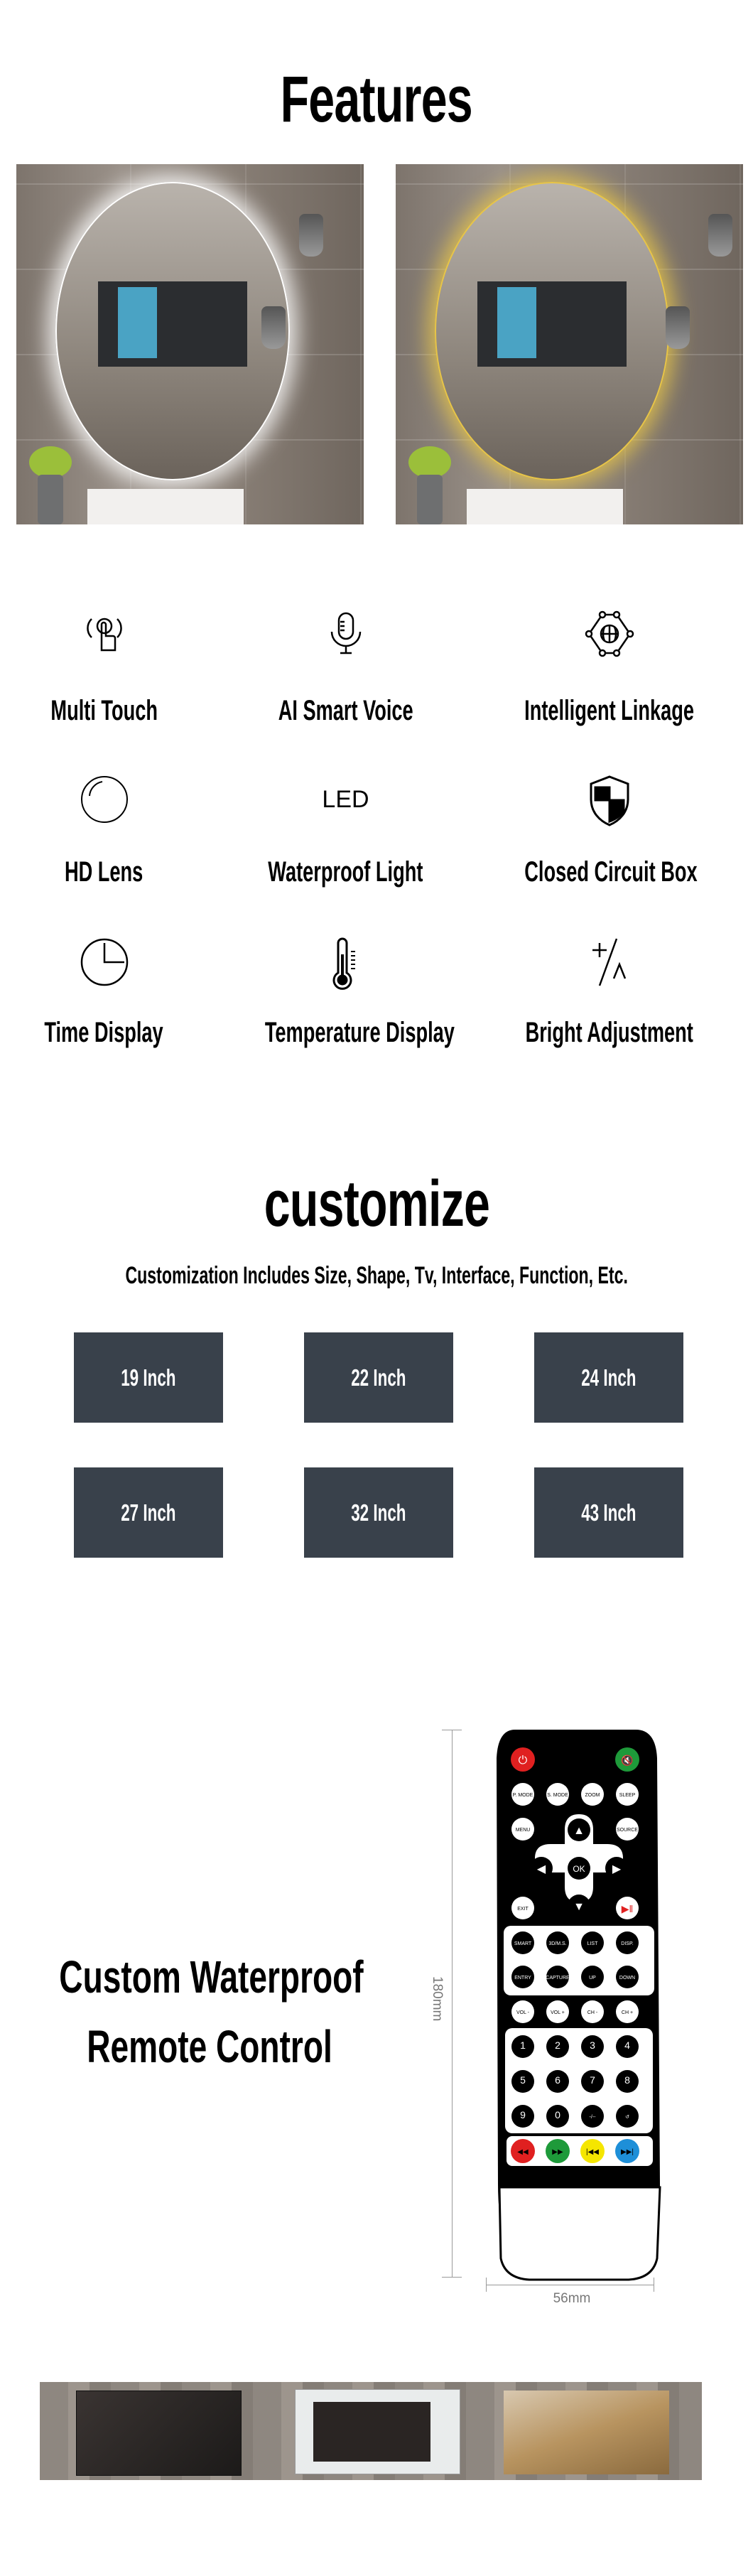 This screenshot has height=2576, width=753. What do you see at coordinates (579, 1907) in the screenshot?
I see `arrow-icon: ▼` at bounding box center [579, 1907].